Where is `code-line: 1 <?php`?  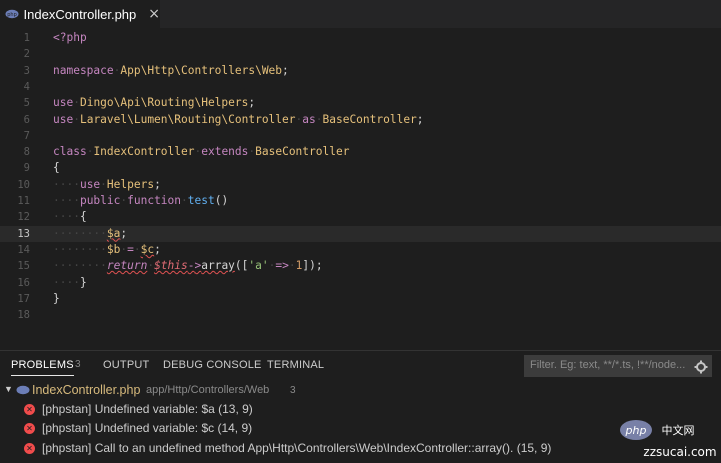
code-line: 1 <?php is located at coordinates (360, 38).